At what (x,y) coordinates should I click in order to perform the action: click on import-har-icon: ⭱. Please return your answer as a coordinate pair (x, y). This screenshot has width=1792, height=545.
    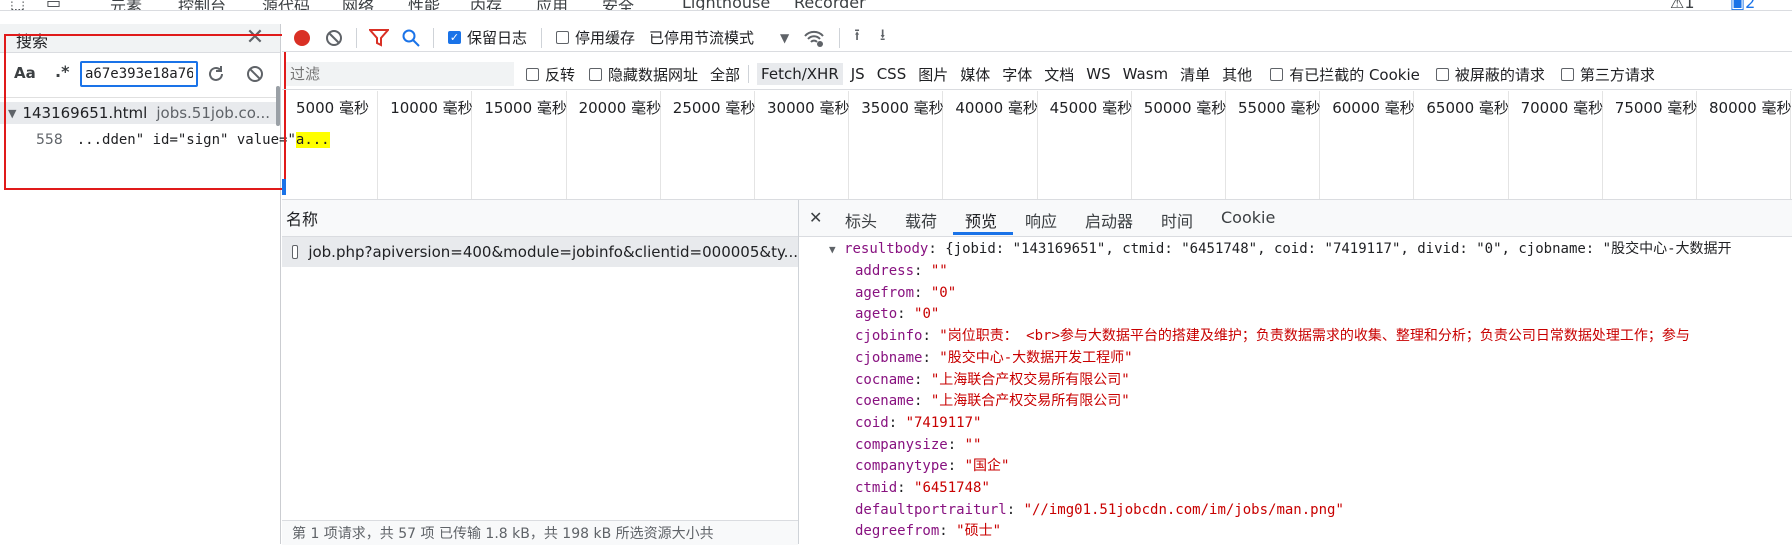
    Looking at the image, I should click on (857, 37).